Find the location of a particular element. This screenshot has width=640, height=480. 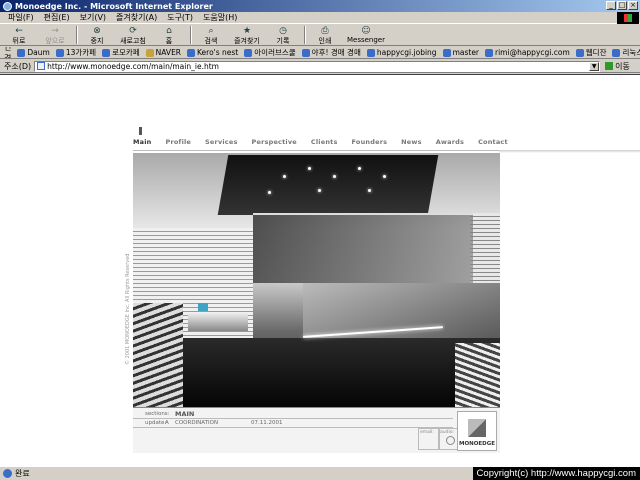

address-label: 주소(D) is located at coordinates (18, 66).